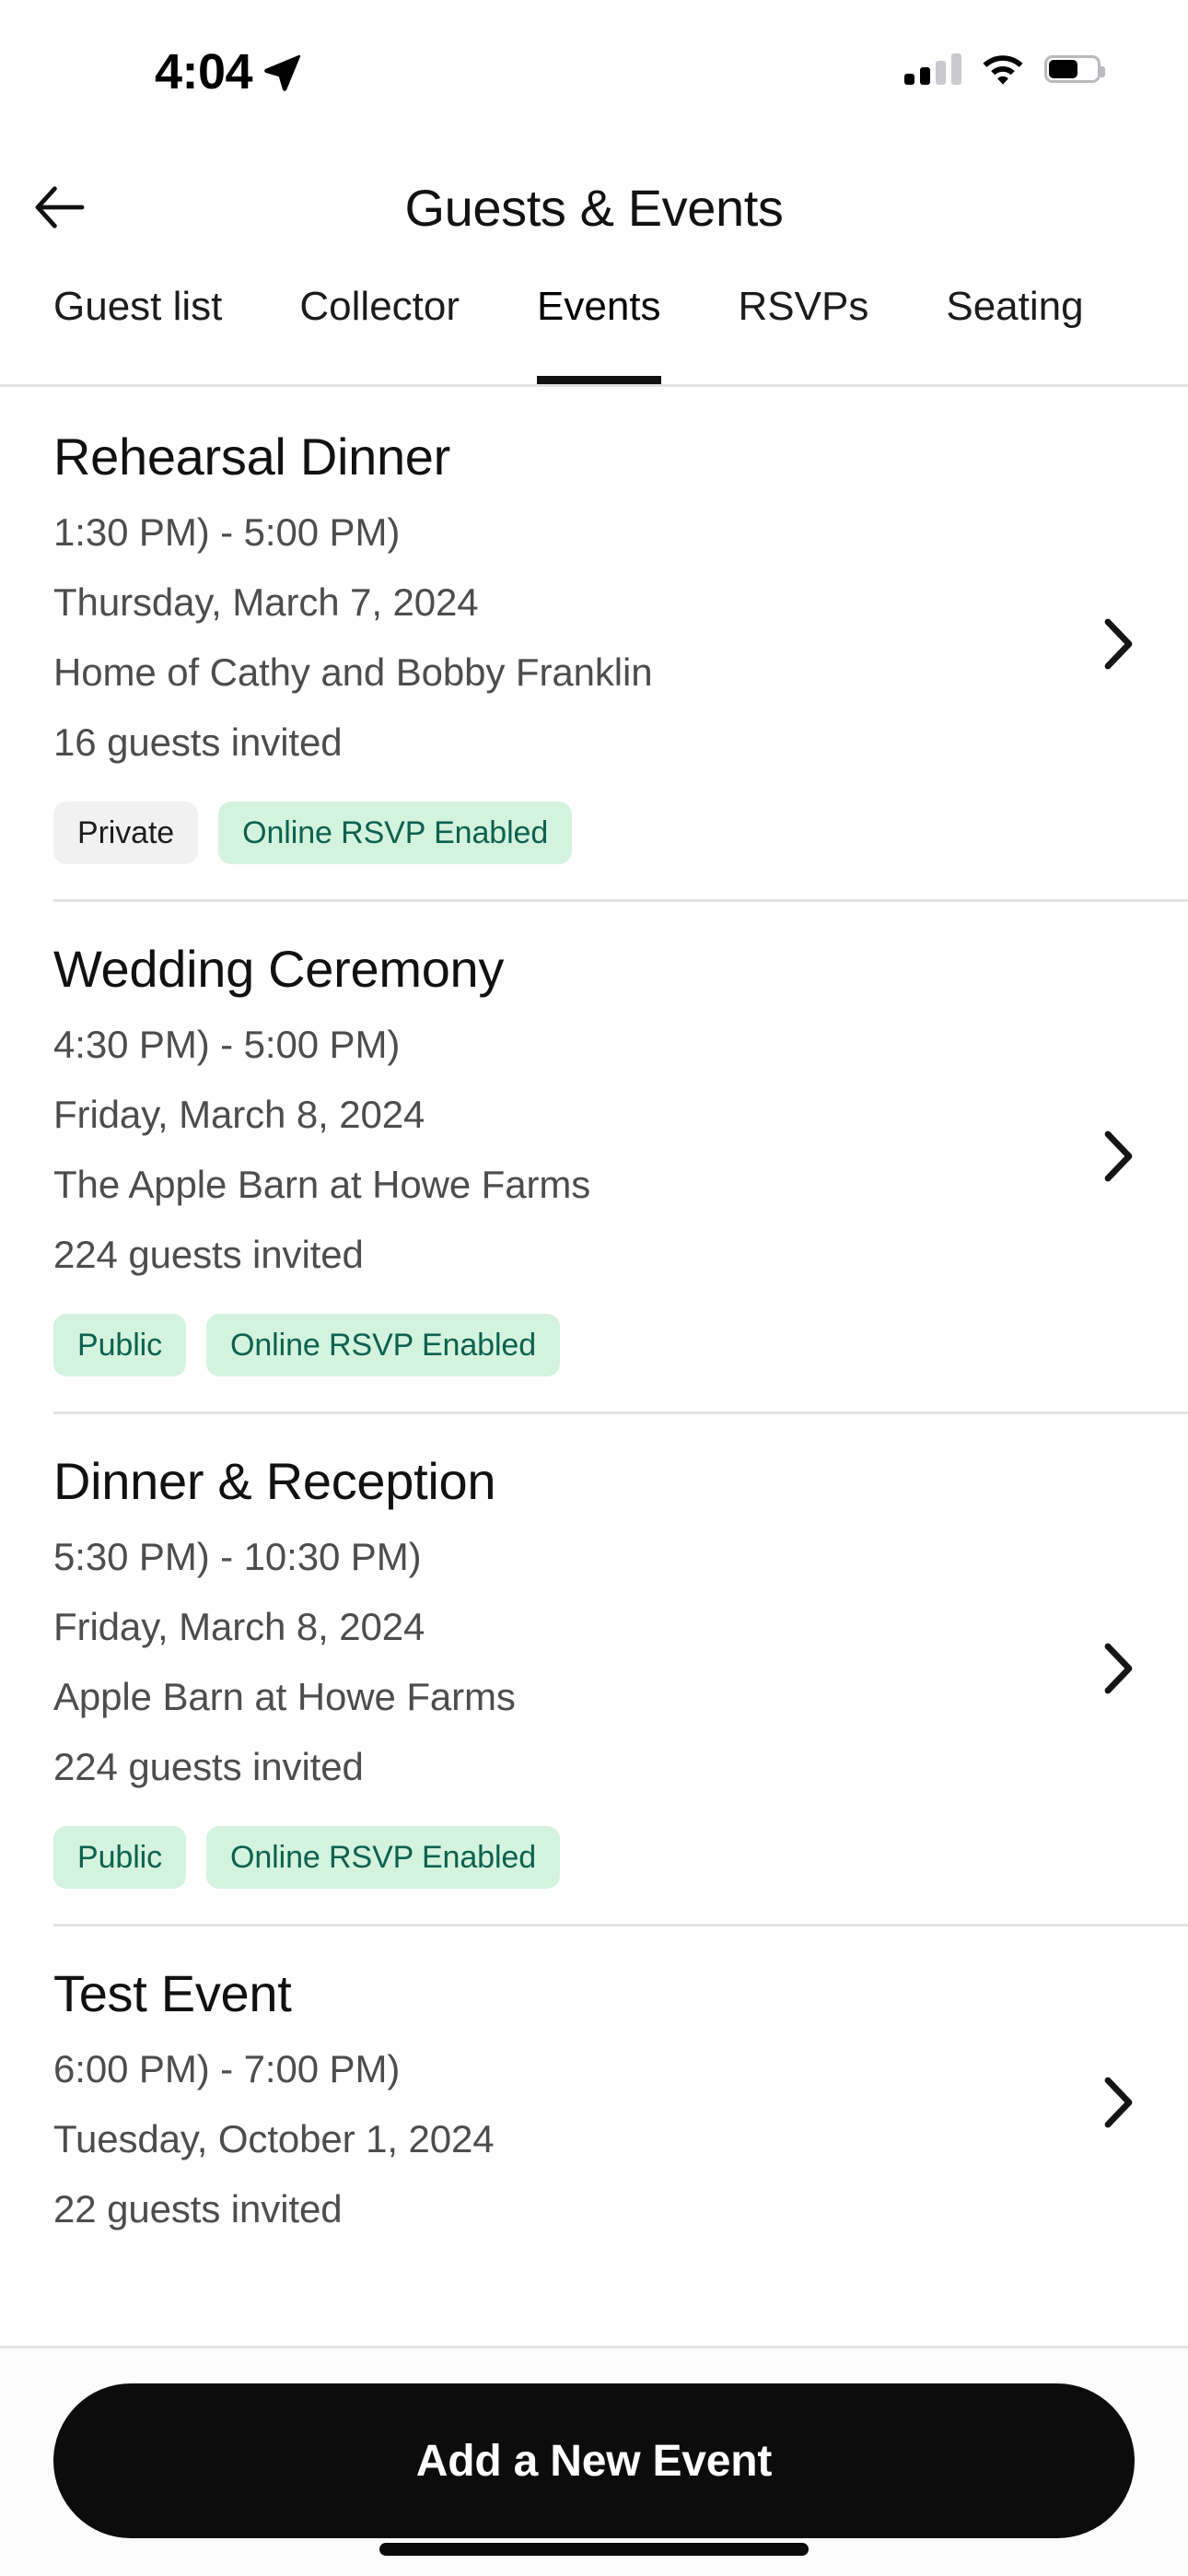 The width and height of the screenshot is (1188, 2576). Describe the element at coordinates (198, 2209) in the screenshot. I see `event-guest-count: 22 guests invited` at that location.